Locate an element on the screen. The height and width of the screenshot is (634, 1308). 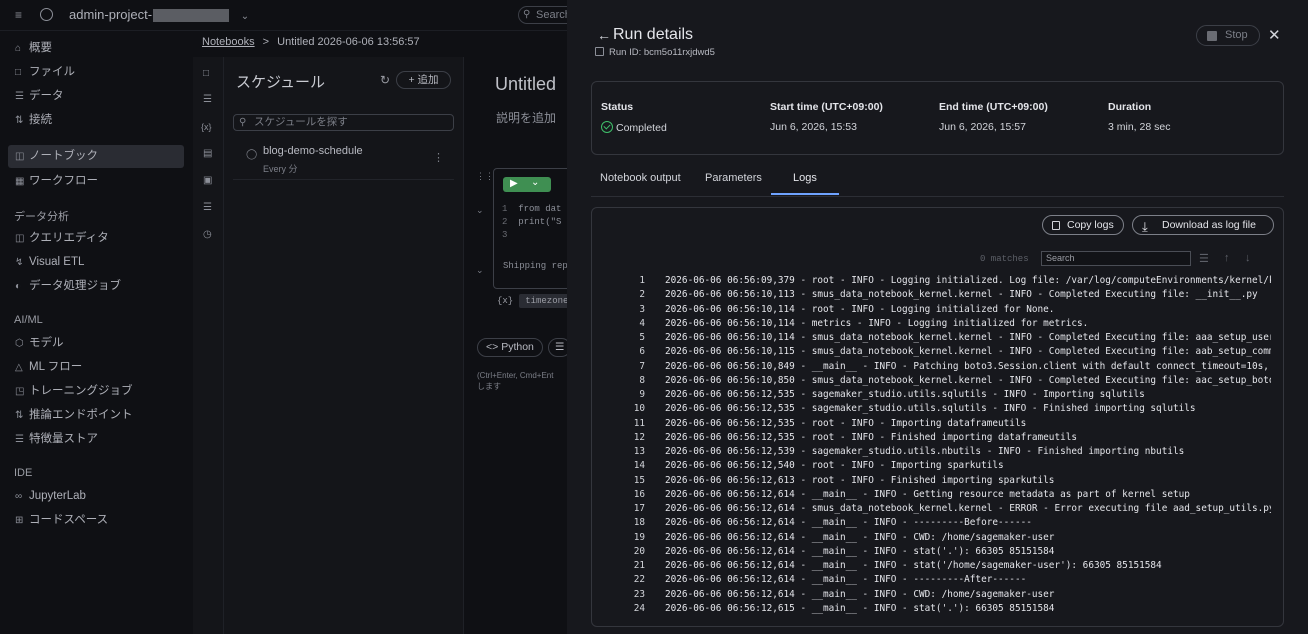
nav-item-models: ⬡ モデル is located at coordinates (39, 343).